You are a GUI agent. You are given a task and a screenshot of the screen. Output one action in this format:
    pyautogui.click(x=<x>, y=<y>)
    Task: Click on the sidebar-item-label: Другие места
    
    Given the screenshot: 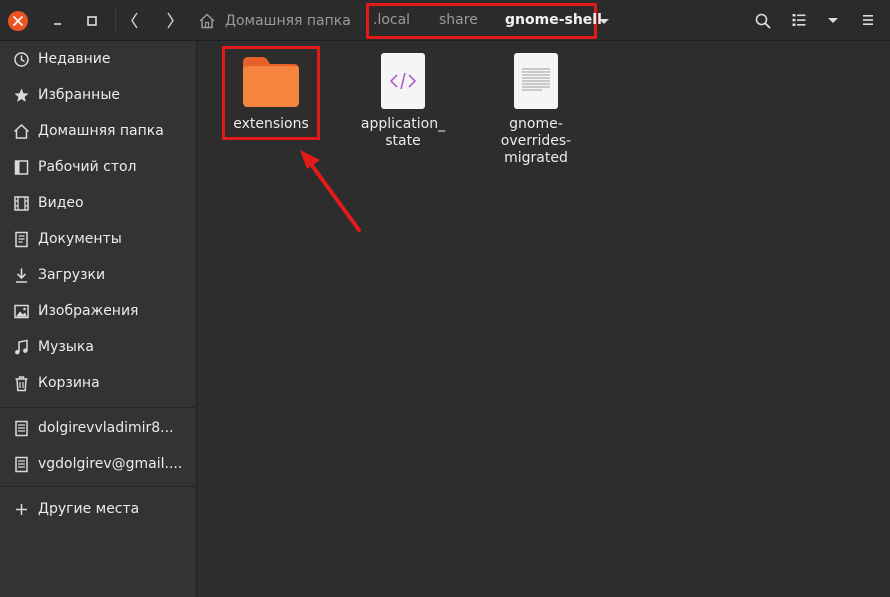 What is the action you would take?
    pyautogui.click(x=89, y=509)
    